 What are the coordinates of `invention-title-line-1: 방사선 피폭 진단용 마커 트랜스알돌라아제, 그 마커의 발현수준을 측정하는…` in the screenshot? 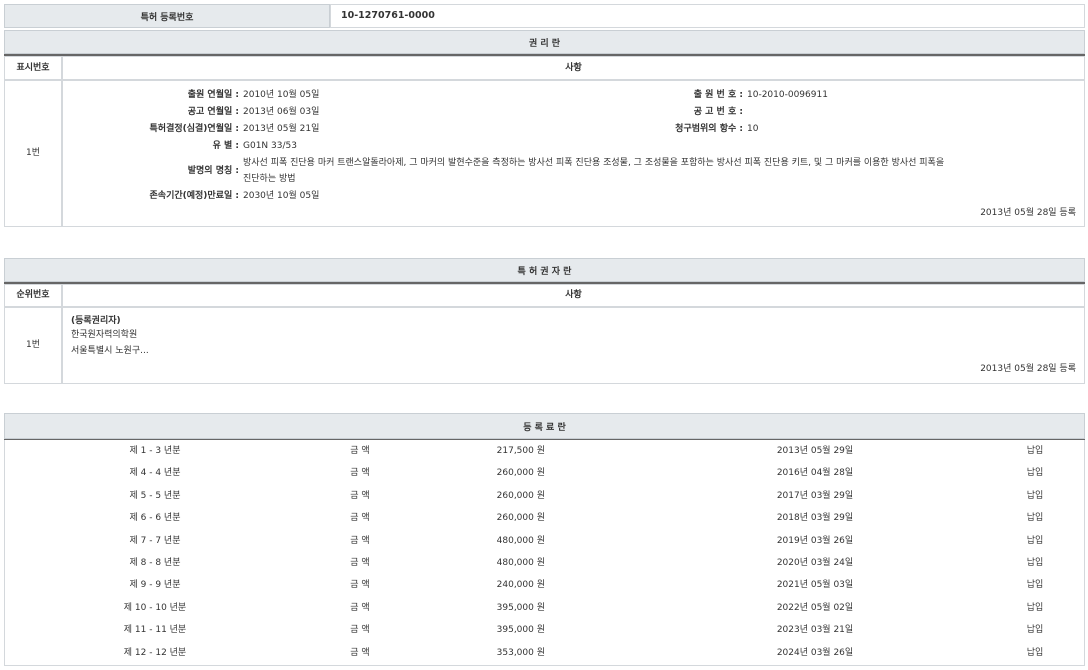 It's located at (660, 163).